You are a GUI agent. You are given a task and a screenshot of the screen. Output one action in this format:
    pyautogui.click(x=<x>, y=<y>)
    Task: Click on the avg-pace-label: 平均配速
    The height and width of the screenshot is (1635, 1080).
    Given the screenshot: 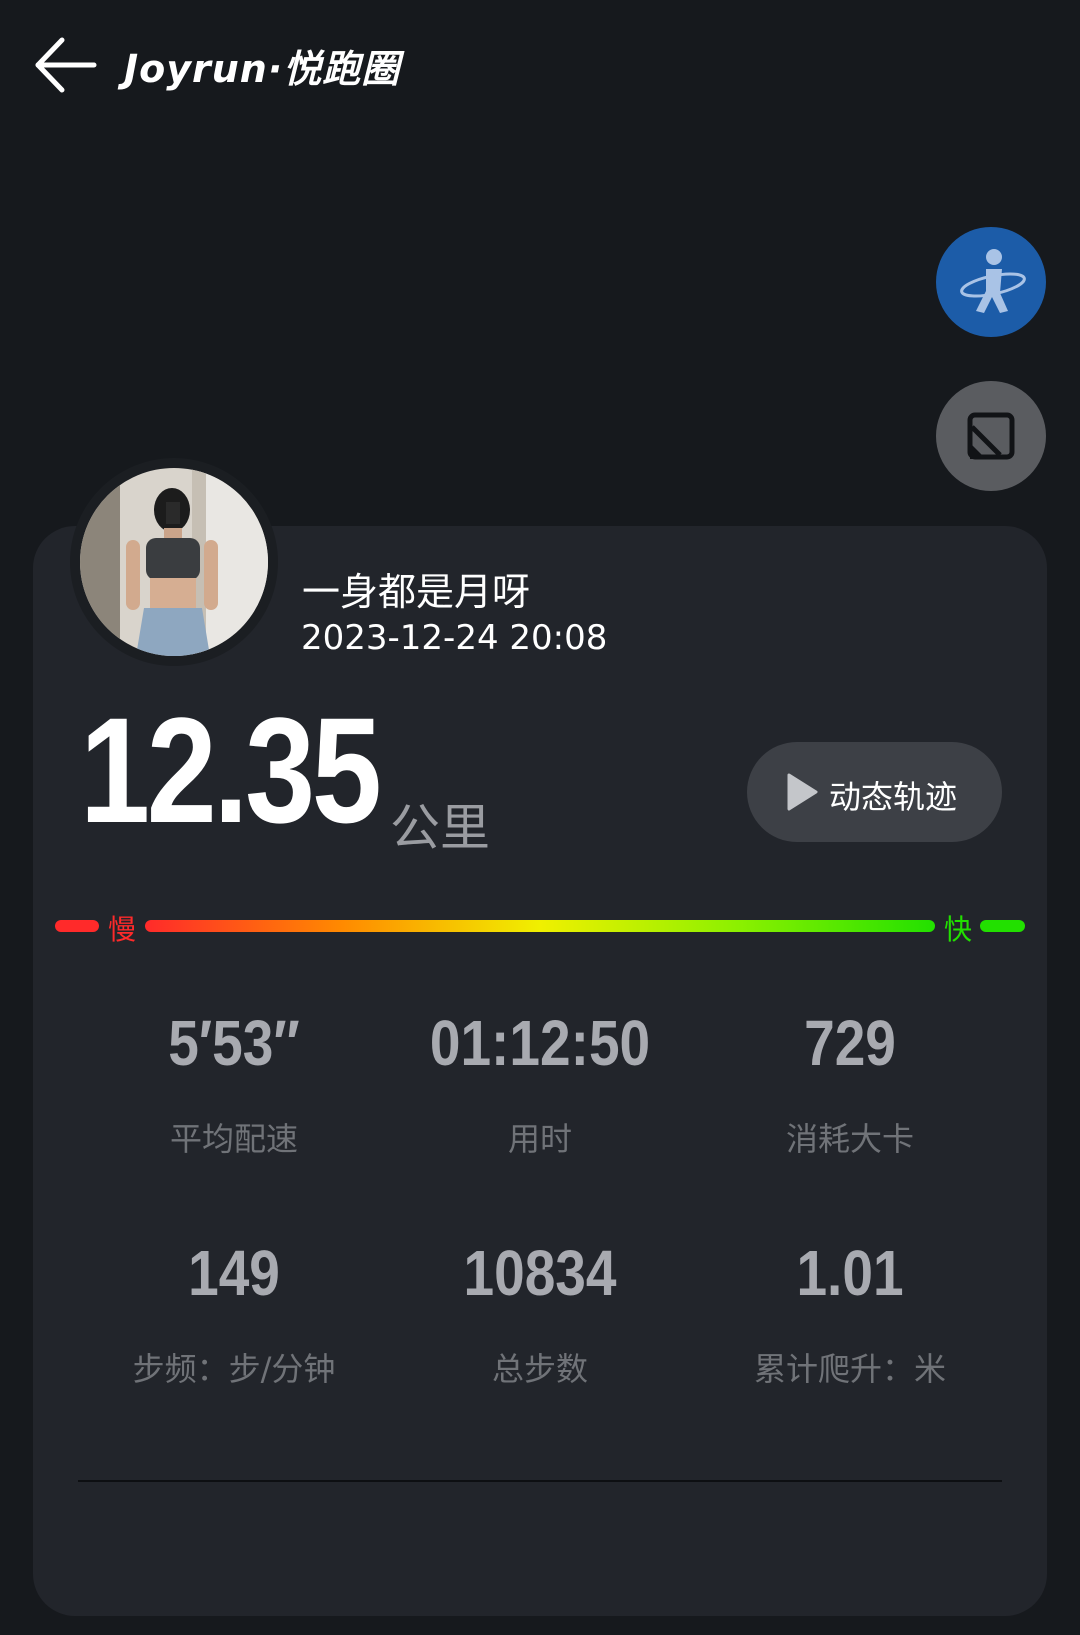 What is the action you would take?
    pyautogui.click(x=233, y=1139)
    